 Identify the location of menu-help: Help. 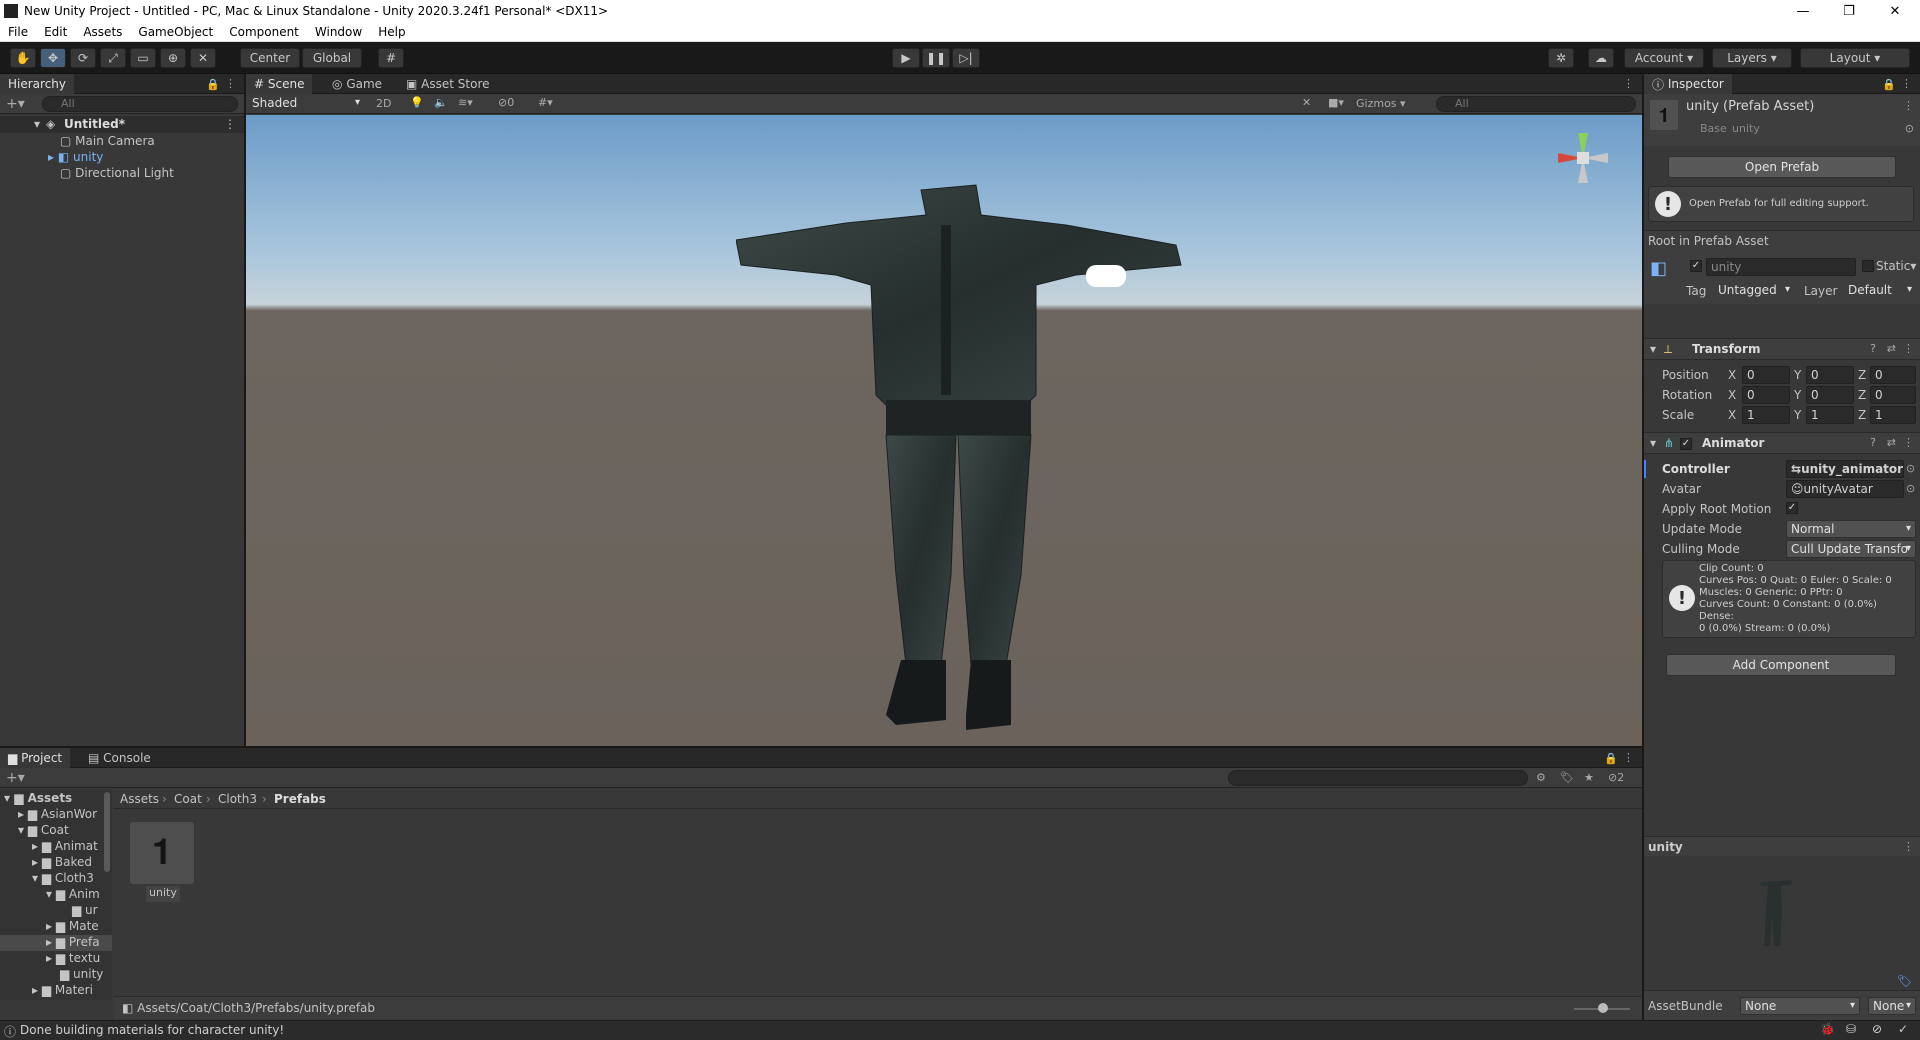
(391, 32).